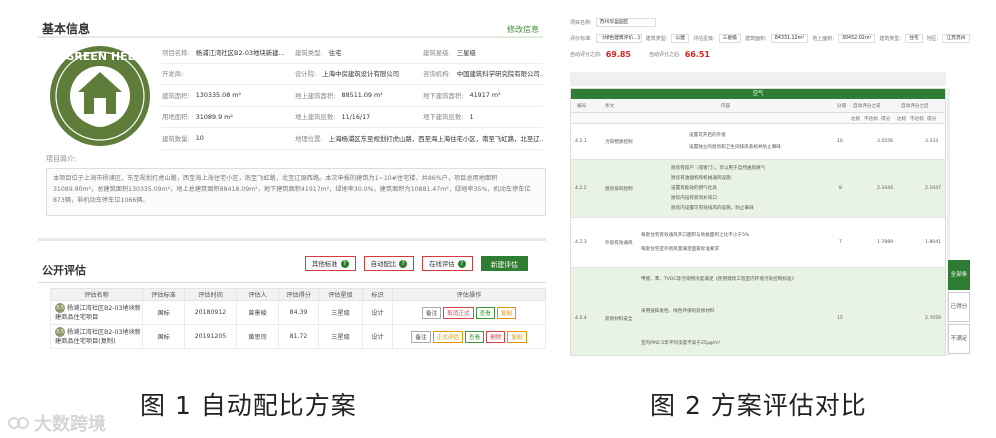  Describe the element at coordinates (447, 336) in the screenshot. I see `official-eval-button: 正式评估` at that location.